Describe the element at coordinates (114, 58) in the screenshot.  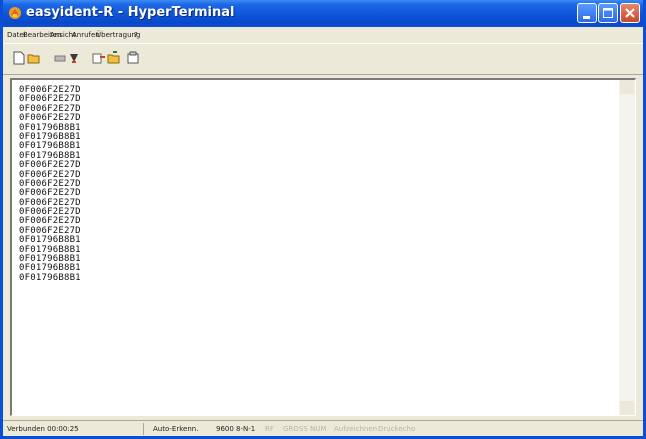
I see `receive-icon` at that location.